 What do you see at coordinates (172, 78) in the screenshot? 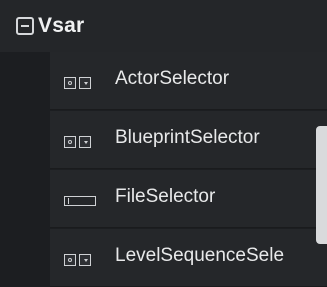
I see `list-item-label: ActorSelector` at bounding box center [172, 78].